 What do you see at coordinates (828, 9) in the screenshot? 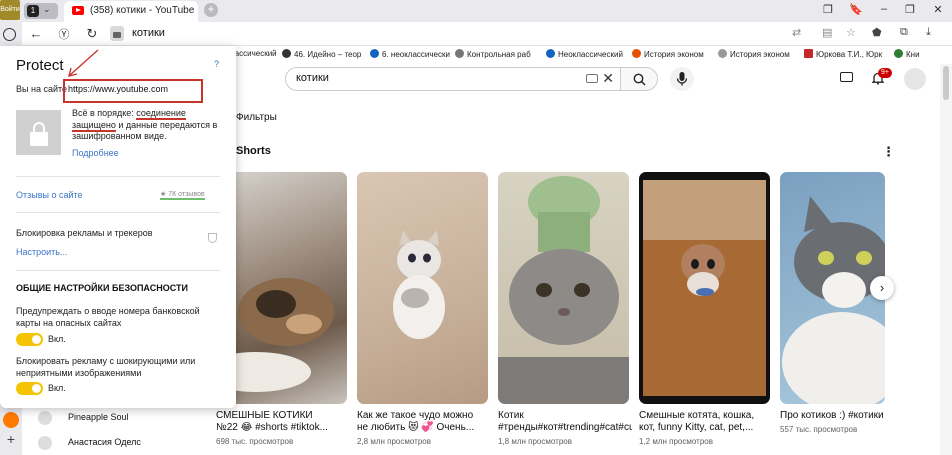
I see `tabs-overview-icon: ❐` at bounding box center [828, 9].